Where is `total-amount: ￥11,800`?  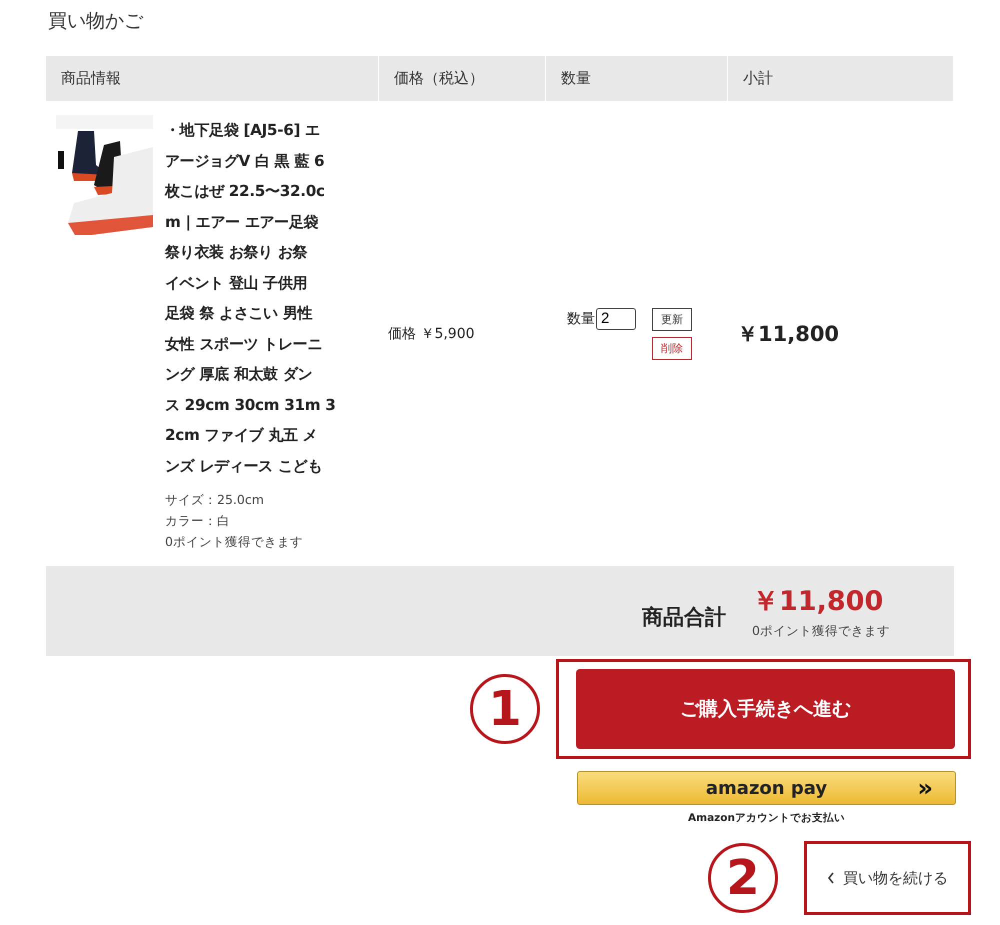 total-amount: ￥11,800 is located at coordinates (818, 601).